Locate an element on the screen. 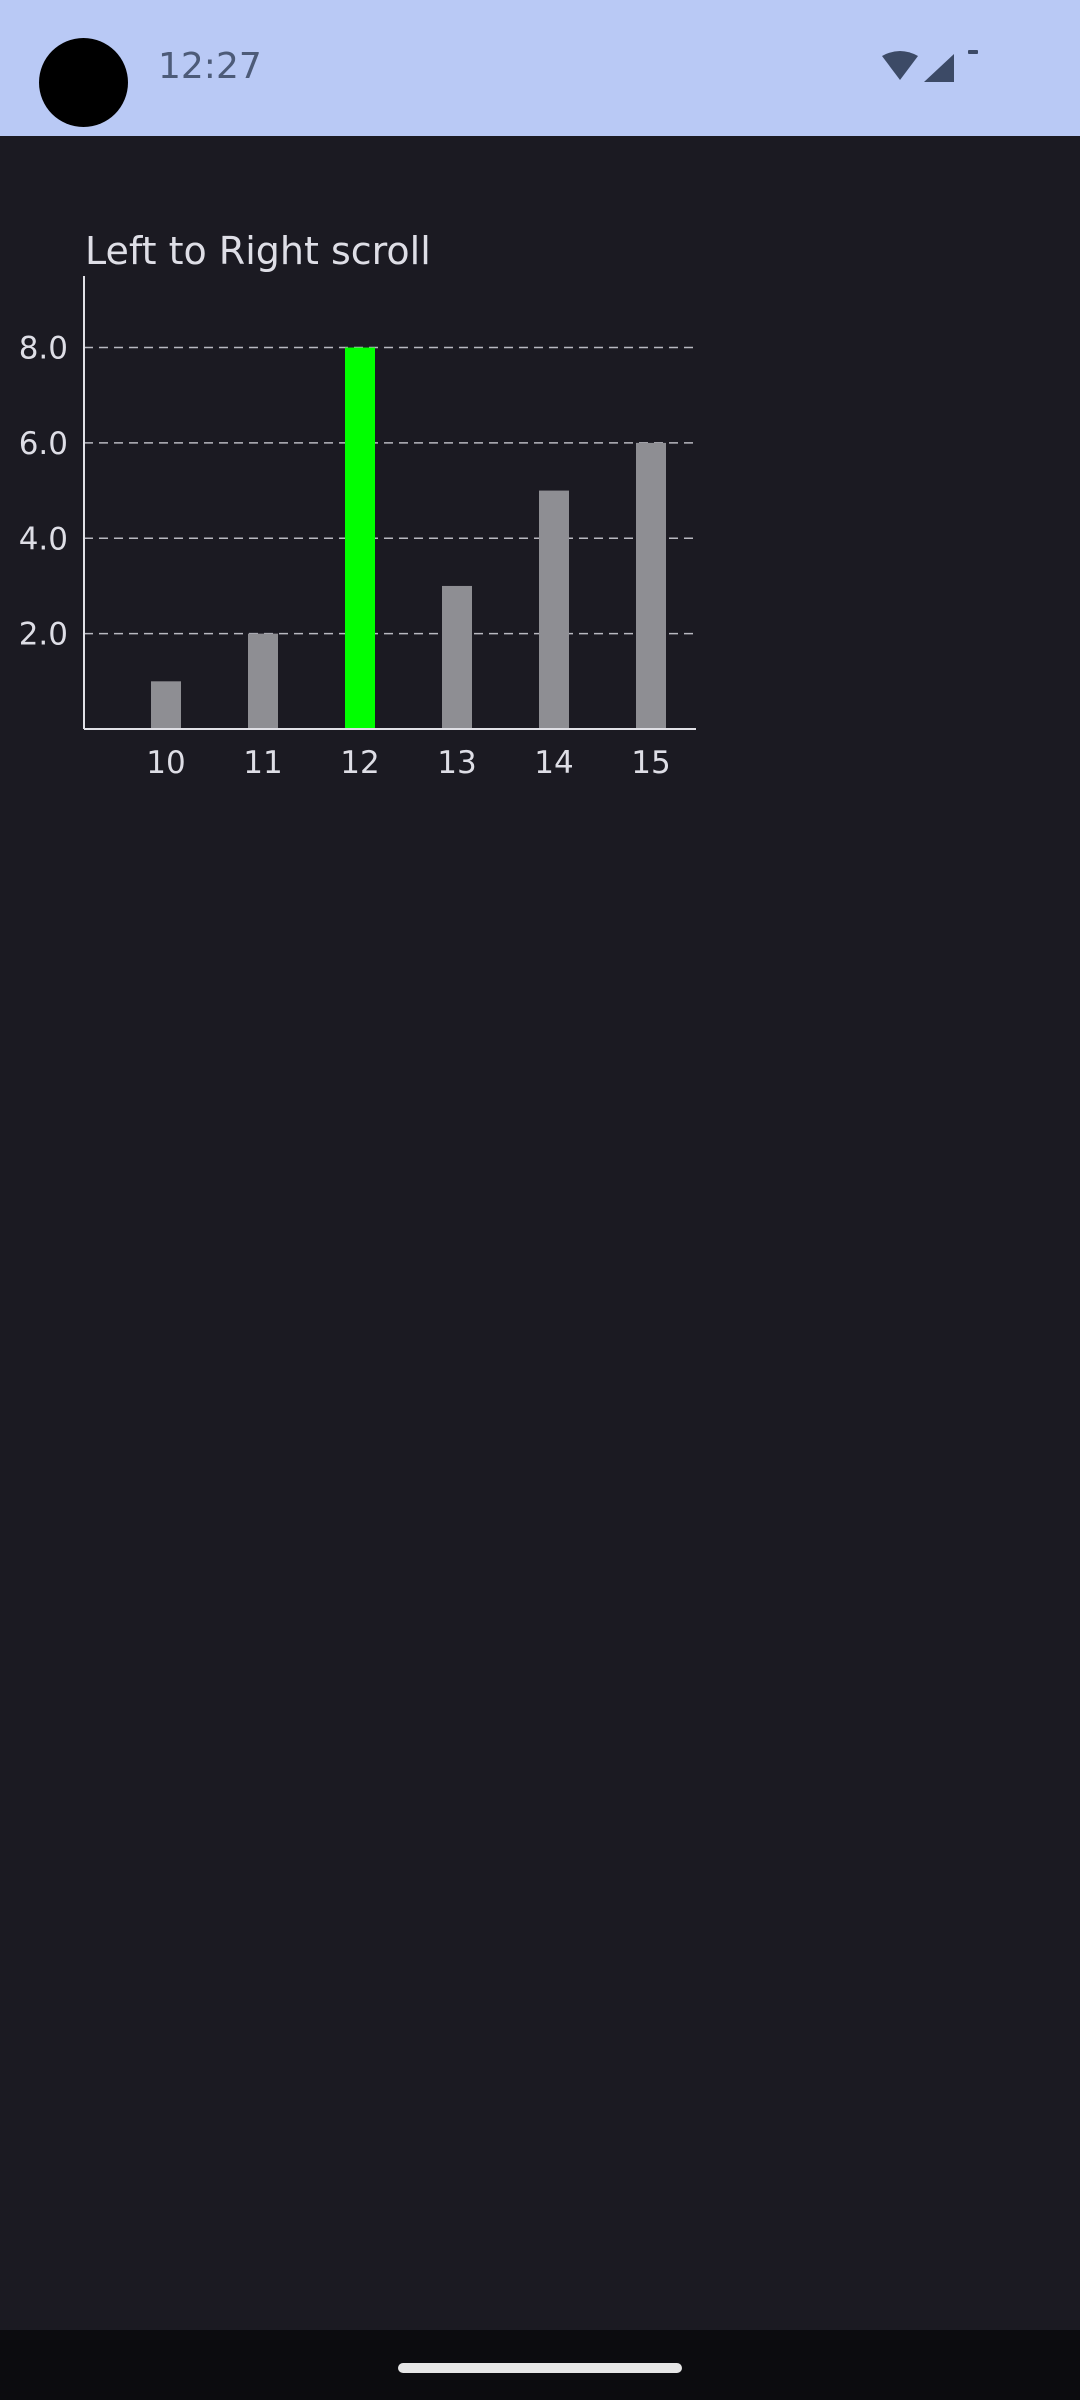 Image resolution: width=1080 pixels, height=2400 pixels. battery-icon is located at coordinates (973, 52).